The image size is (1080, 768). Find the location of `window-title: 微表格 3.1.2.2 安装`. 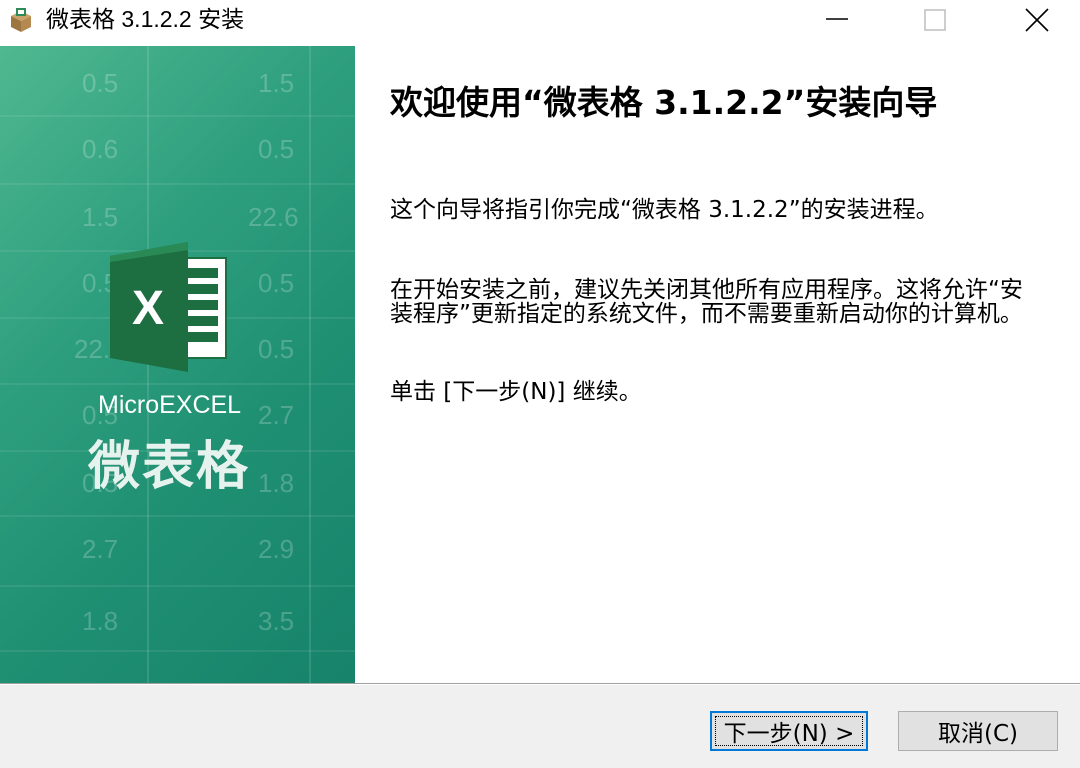

window-title: 微表格 3.1.2.2 安装 is located at coordinates (145, 19).